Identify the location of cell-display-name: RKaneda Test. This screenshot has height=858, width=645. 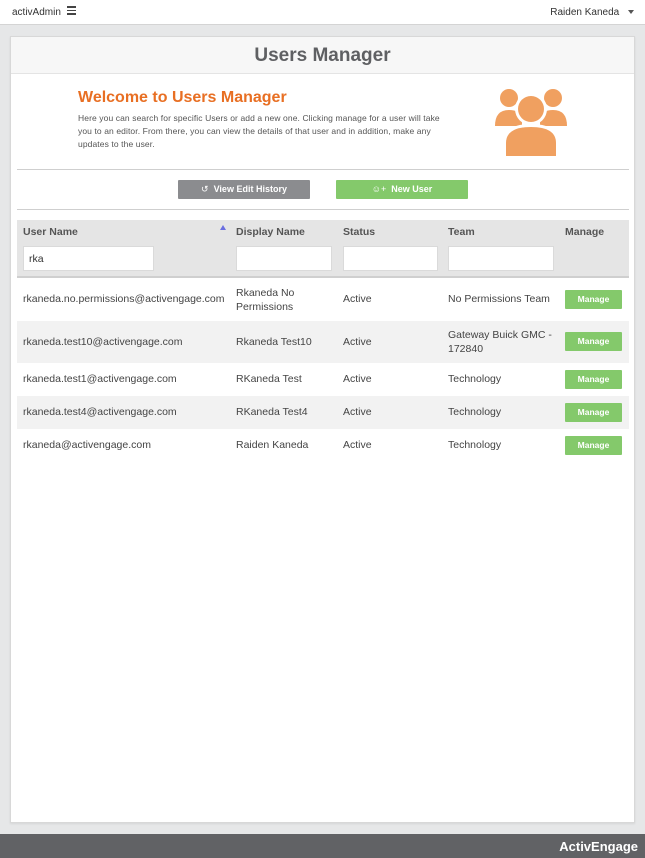
(269, 379).